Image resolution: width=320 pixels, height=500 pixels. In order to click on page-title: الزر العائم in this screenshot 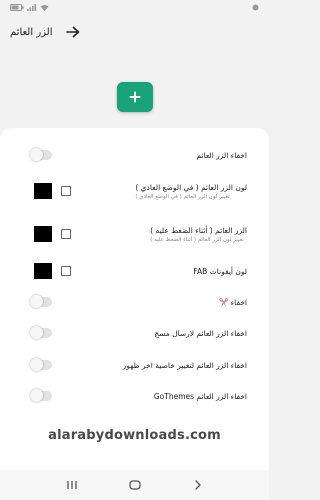, I will do `click(31, 32)`.